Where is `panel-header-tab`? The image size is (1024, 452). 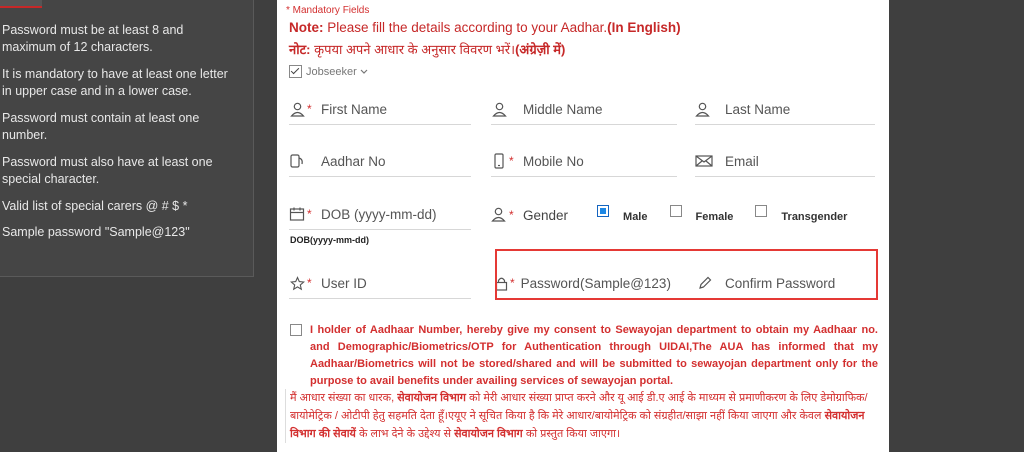
panel-header-tab is located at coordinates (21, 4).